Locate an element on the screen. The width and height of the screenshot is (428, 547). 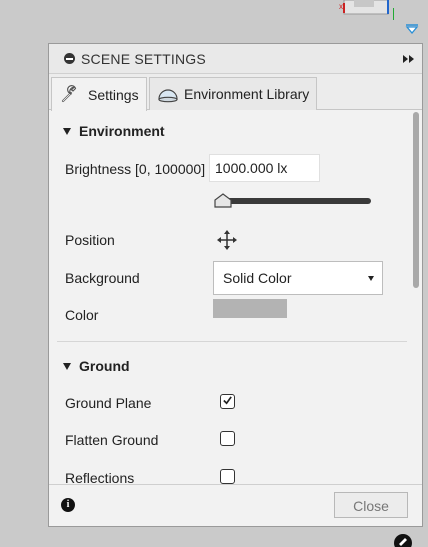
ground-section-header: Ground is located at coordinates (96, 366).